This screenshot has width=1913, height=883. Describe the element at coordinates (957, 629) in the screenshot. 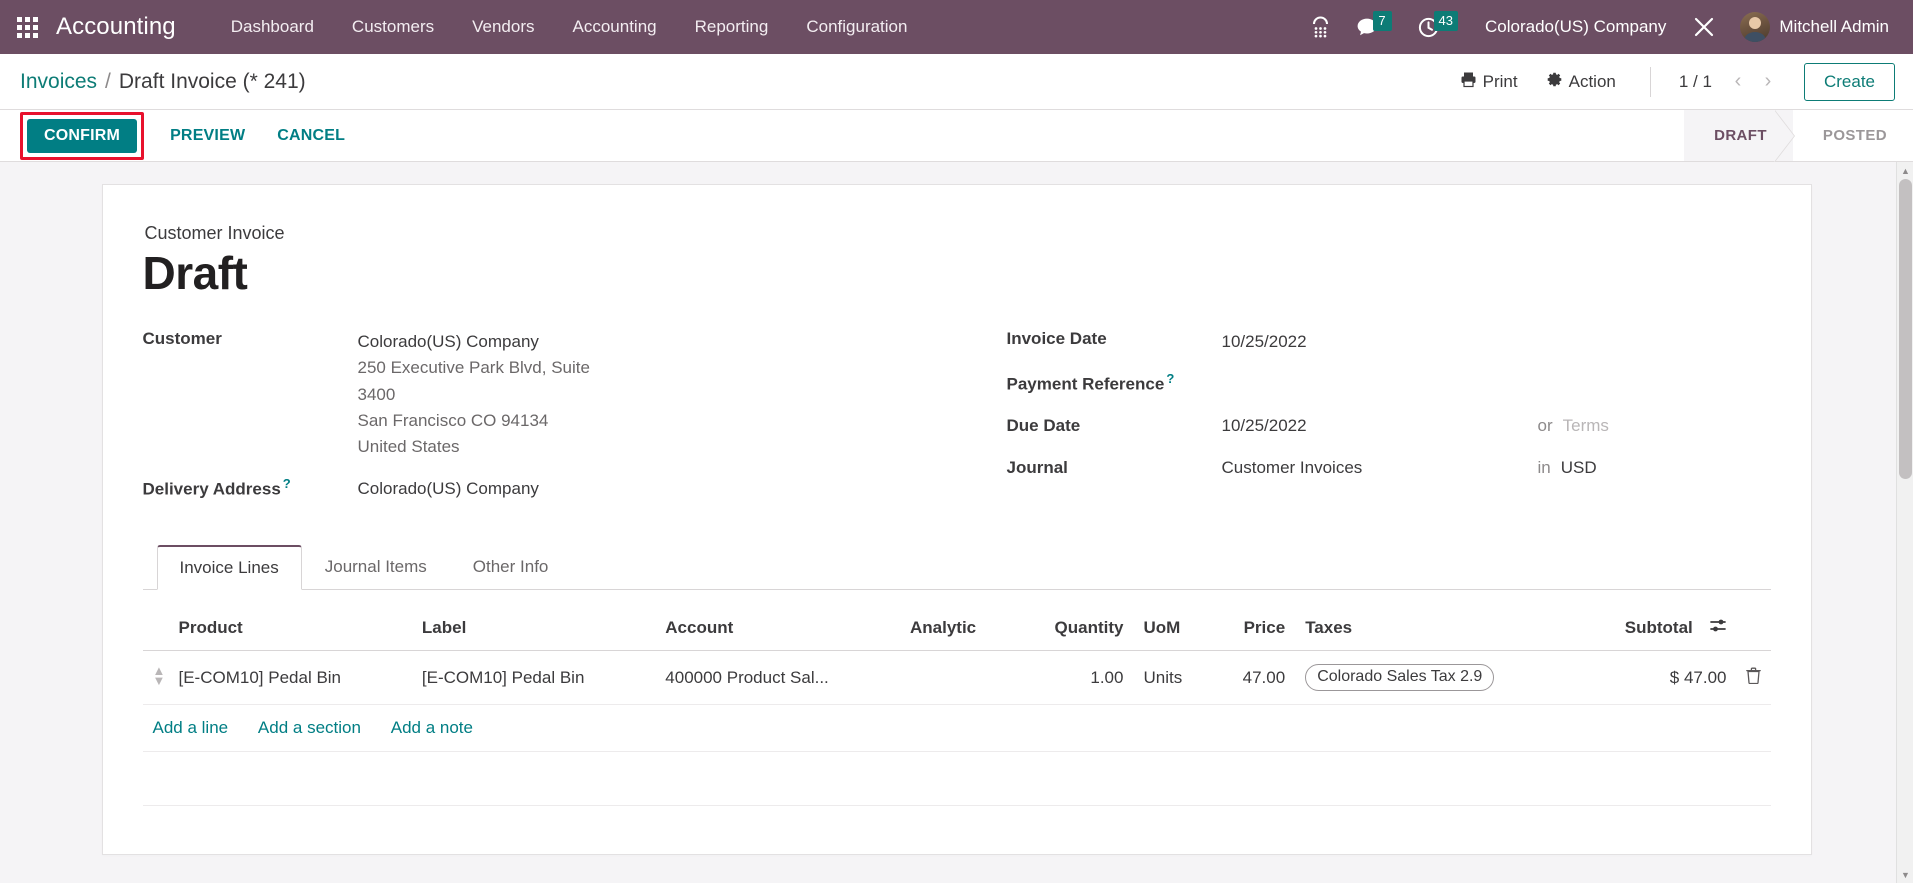

I see `column-analytic: Analytic` at that location.